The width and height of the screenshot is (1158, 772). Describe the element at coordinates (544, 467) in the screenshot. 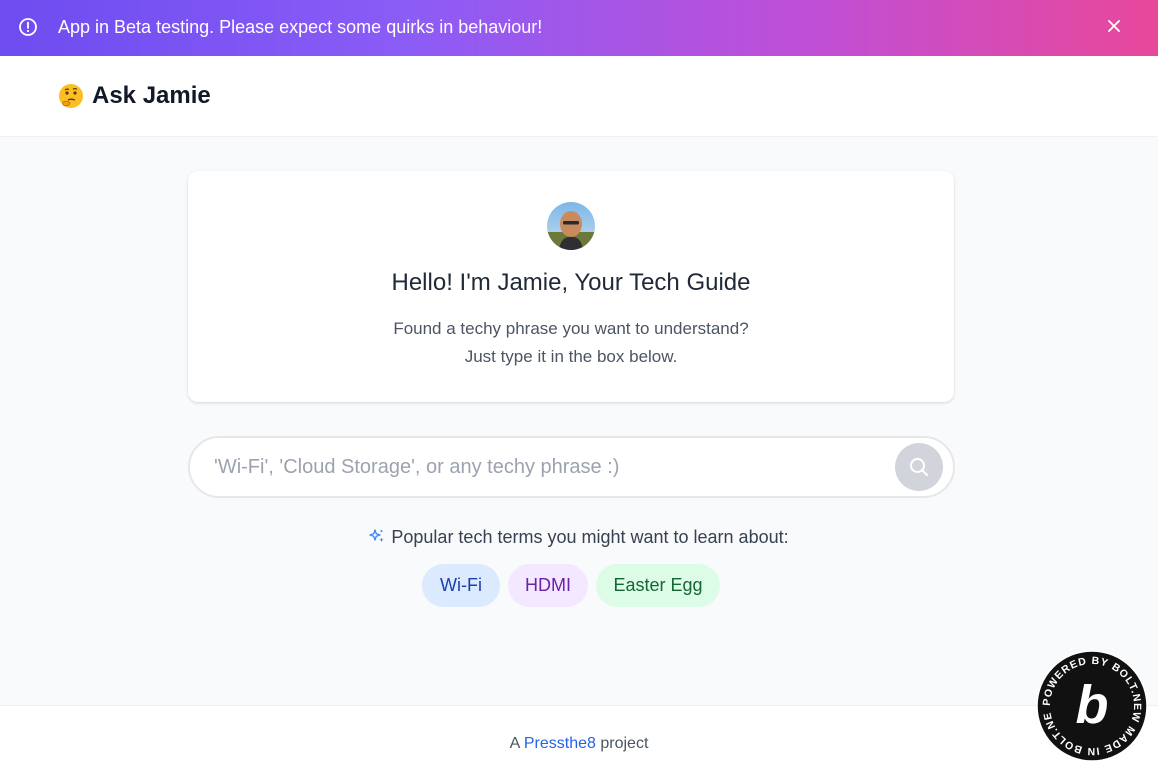

I see `search-input` at that location.